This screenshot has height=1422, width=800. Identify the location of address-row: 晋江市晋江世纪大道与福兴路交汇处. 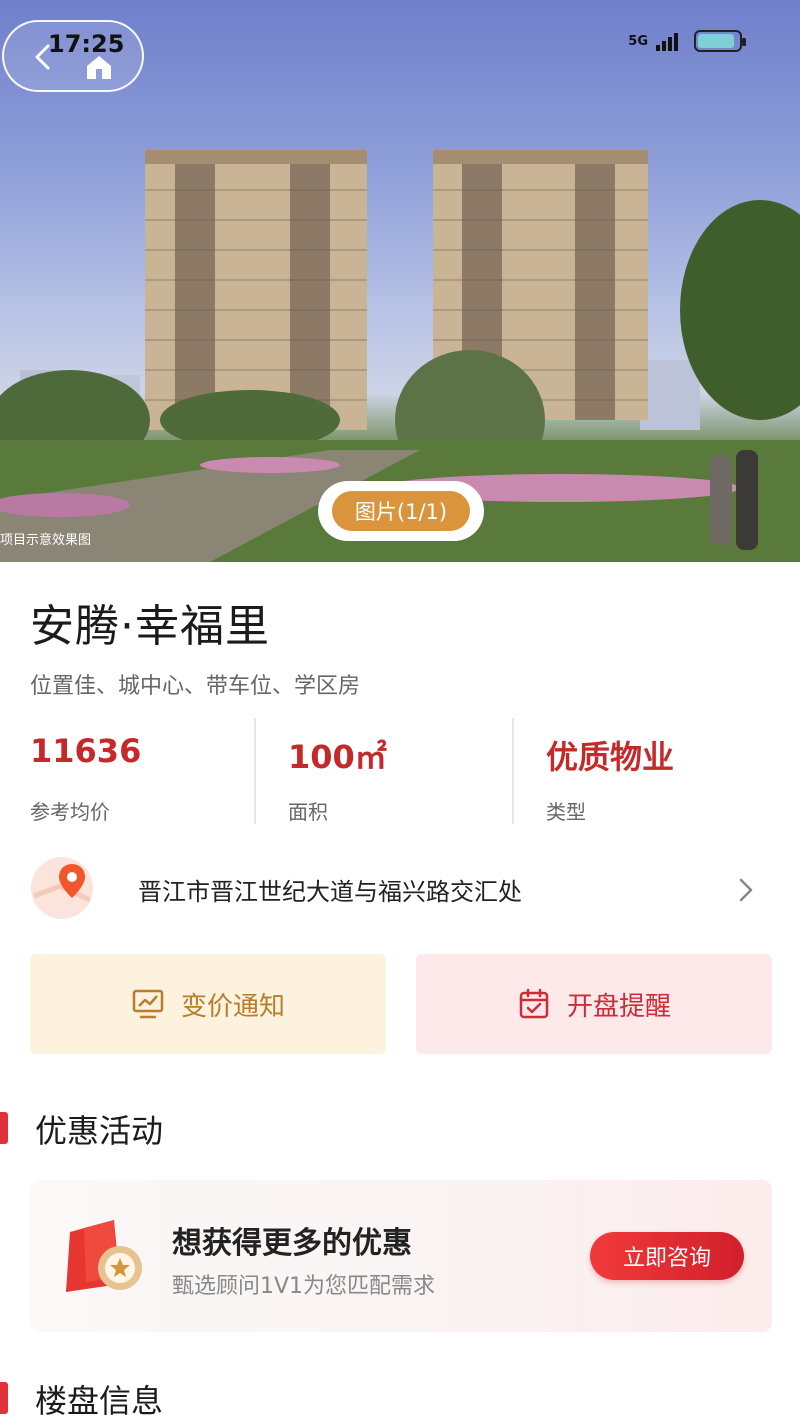
(400, 890).